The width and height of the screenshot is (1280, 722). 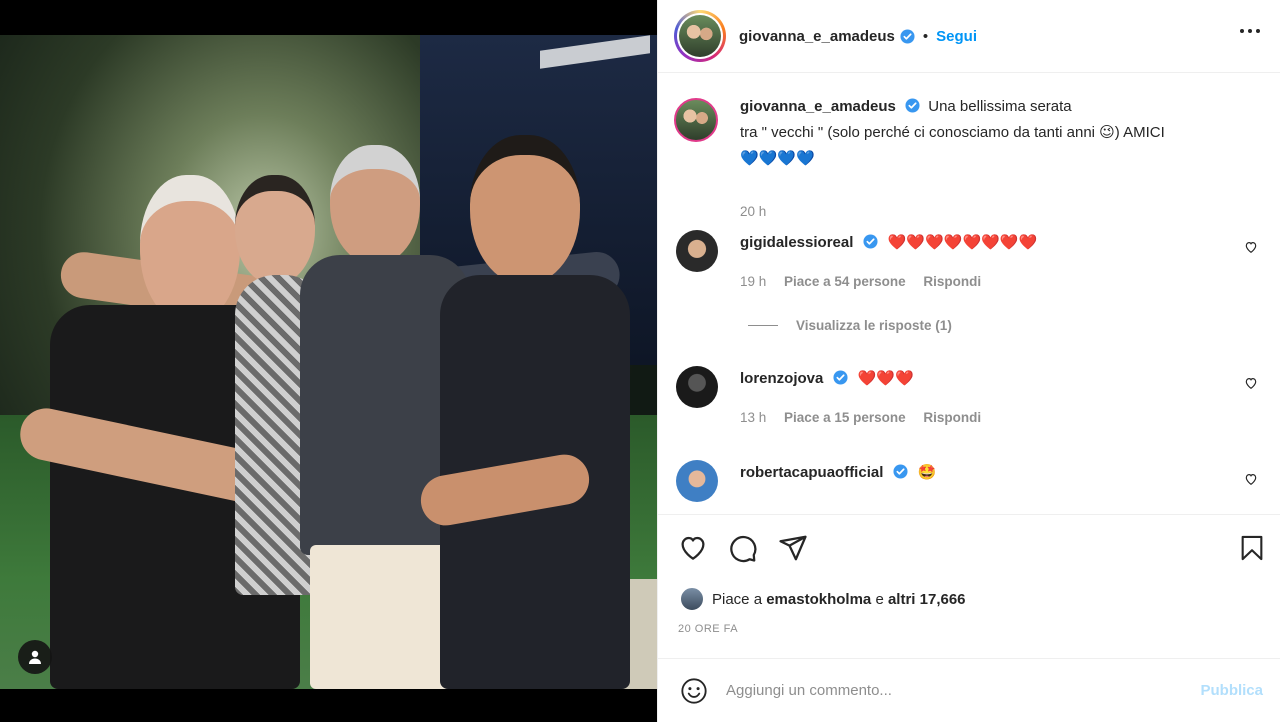 I want to click on post-header: giovanna_e_amadeus • Segui, so click(x=969, y=36).